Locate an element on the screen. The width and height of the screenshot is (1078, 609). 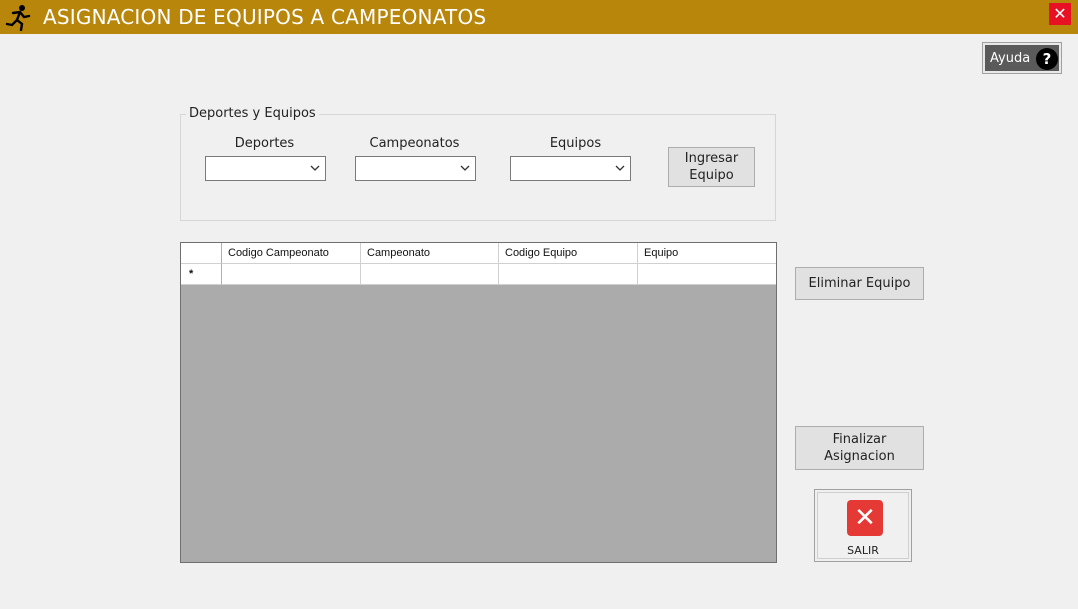
close-window-button: ✕ is located at coordinates (1060, 14).